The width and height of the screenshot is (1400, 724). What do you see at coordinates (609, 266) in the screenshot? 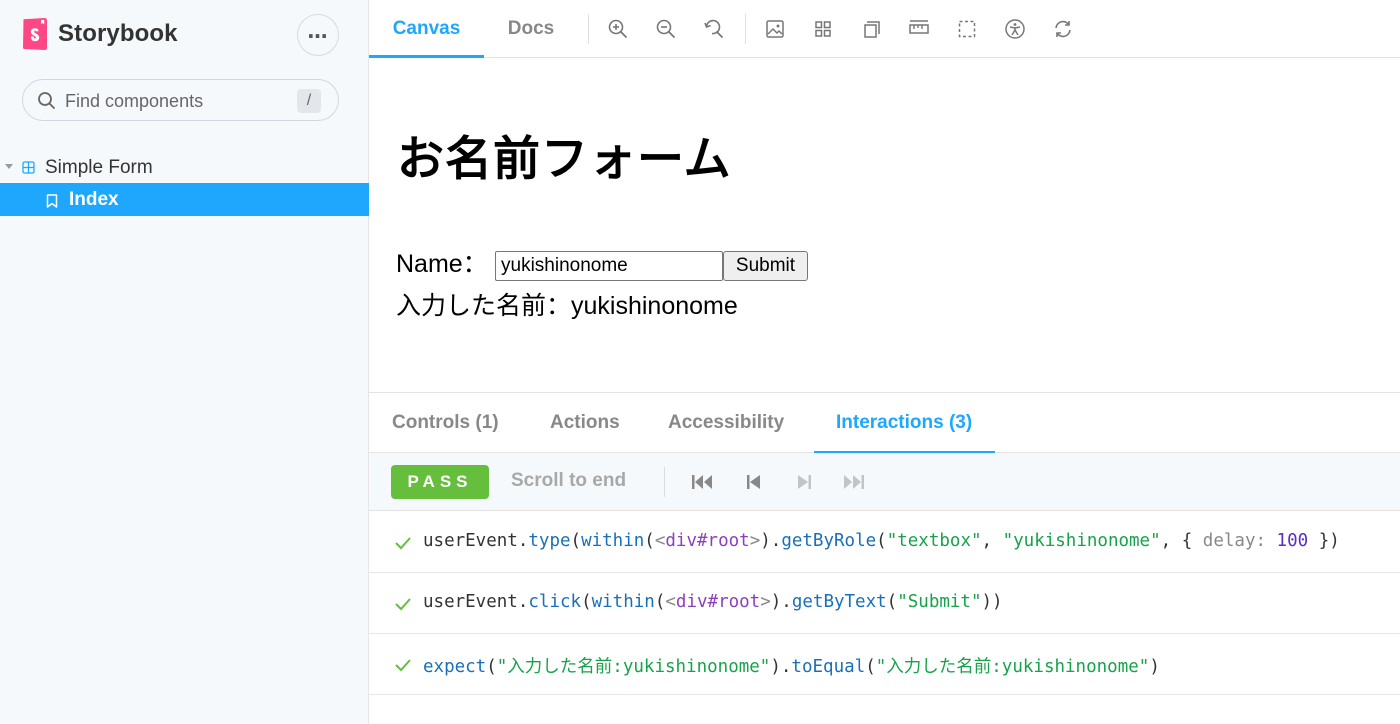
I see `name-input` at bounding box center [609, 266].